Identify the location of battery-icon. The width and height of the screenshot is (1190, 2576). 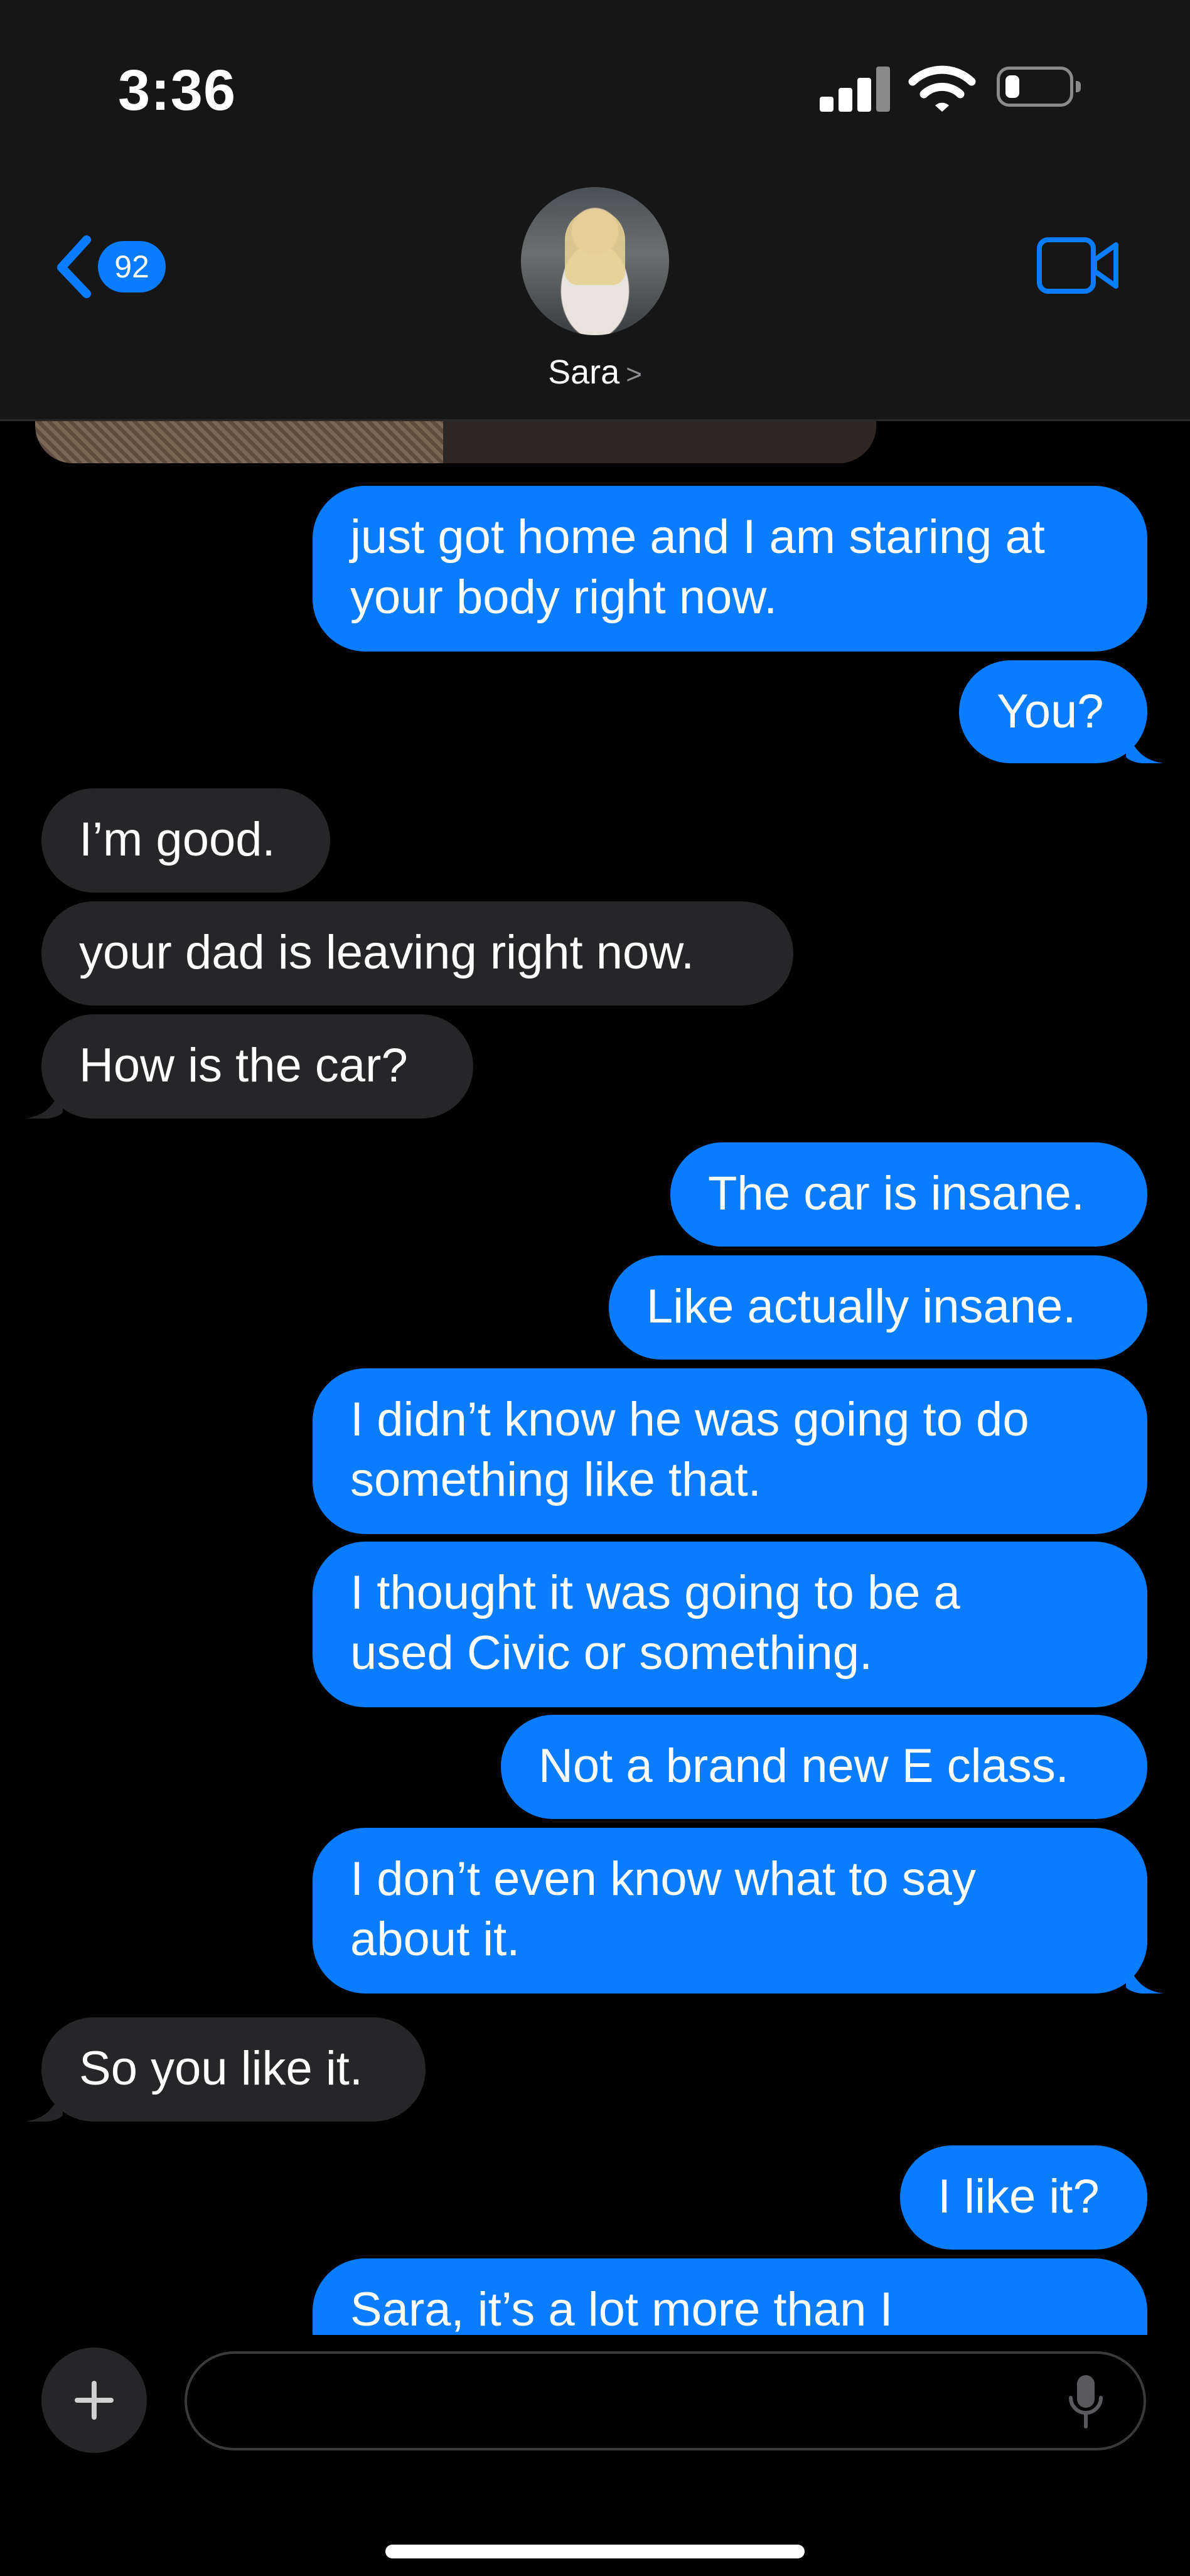
(1039, 87).